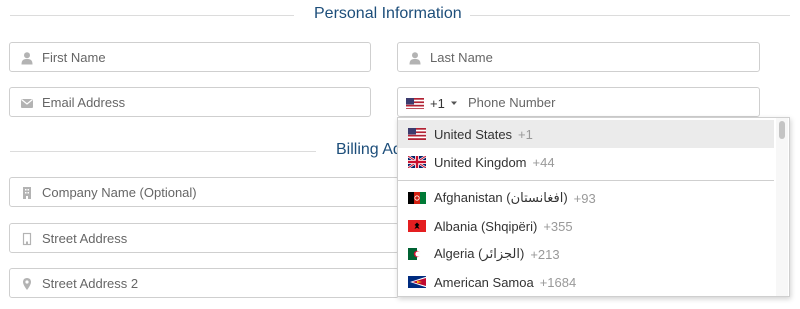 This screenshot has width=800, height=309. What do you see at coordinates (586, 134) in the screenshot?
I see `country-option-united-states: United States +1` at bounding box center [586, 134].